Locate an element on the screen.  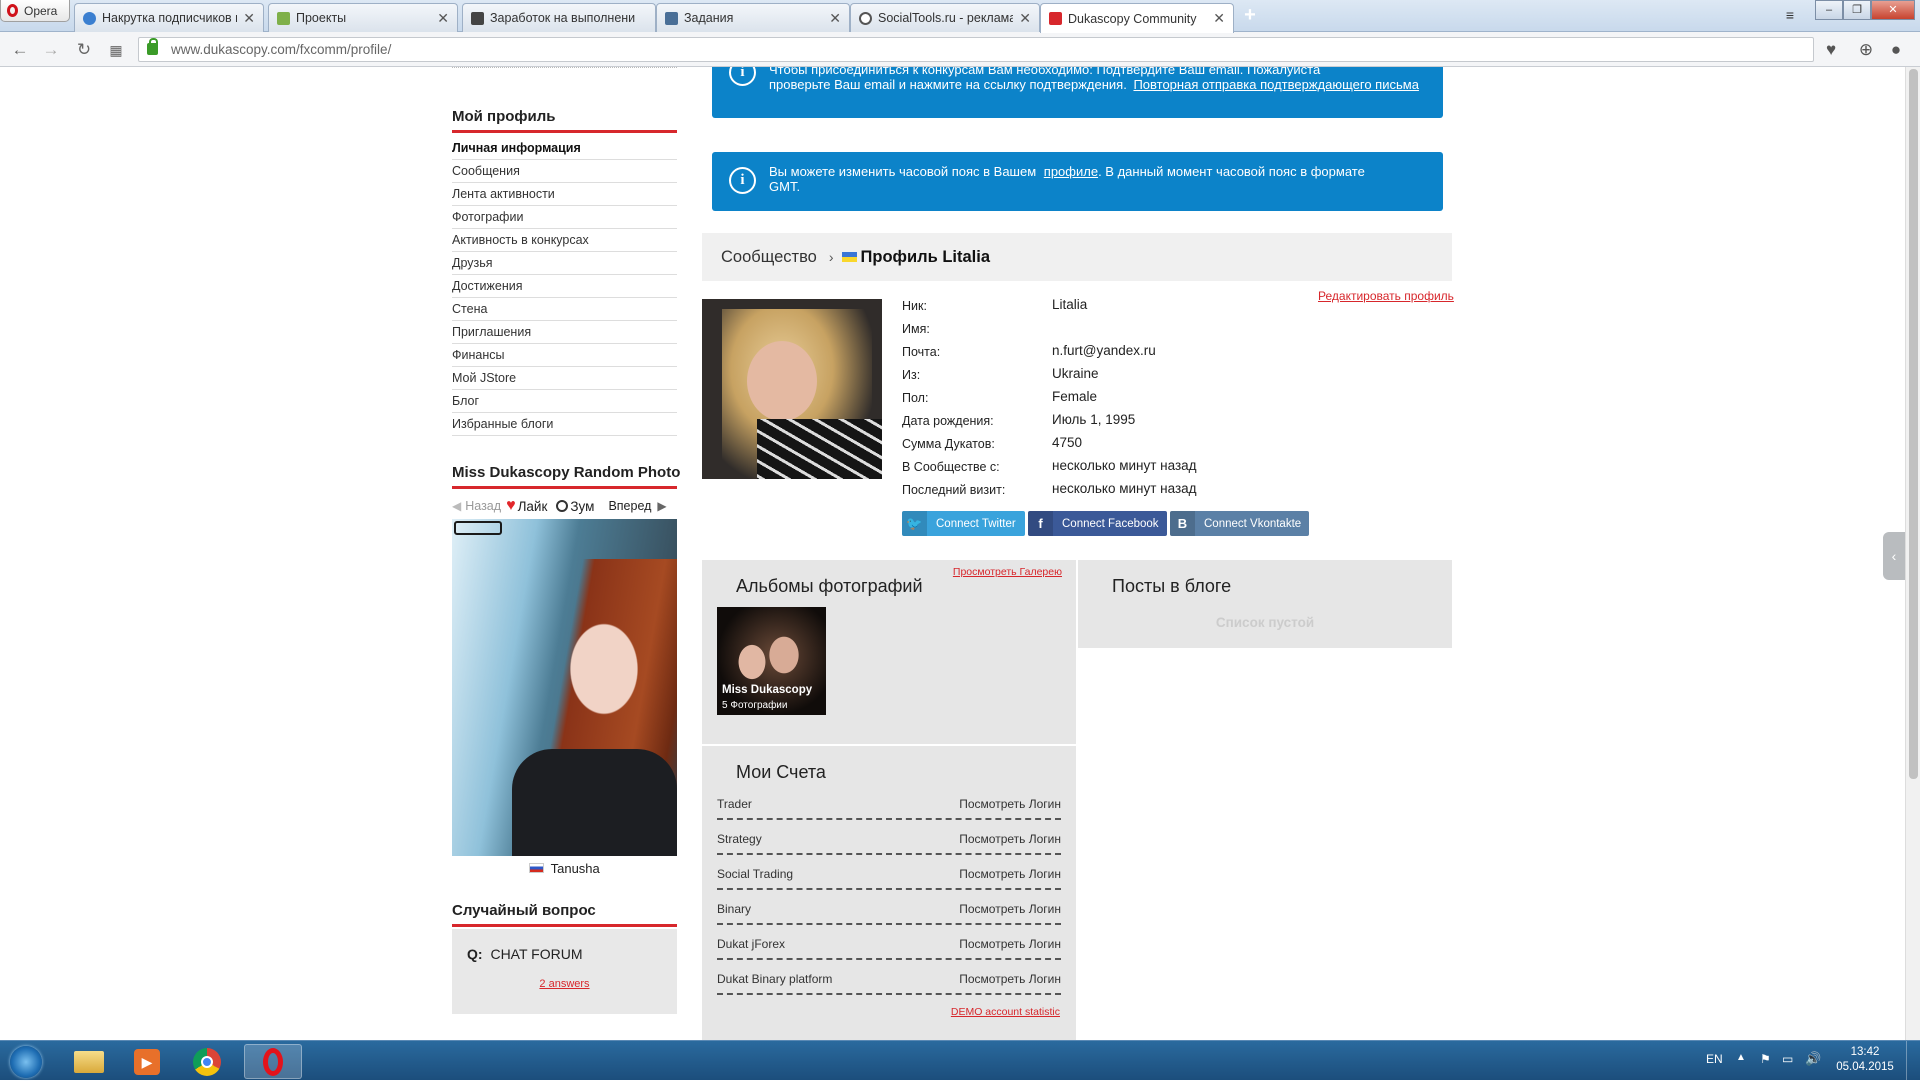
demo-account-statistic-link: DEMO account statistic is located at coordinates (1005, 1012).